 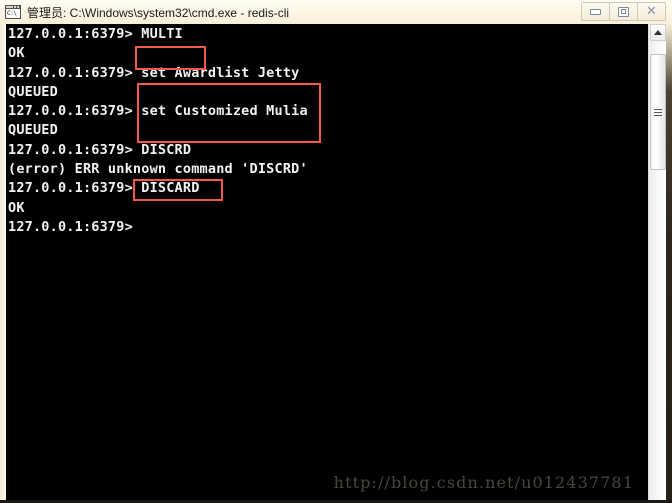 I want to click on scrollbar-thumb, so click(x=658, y=112).